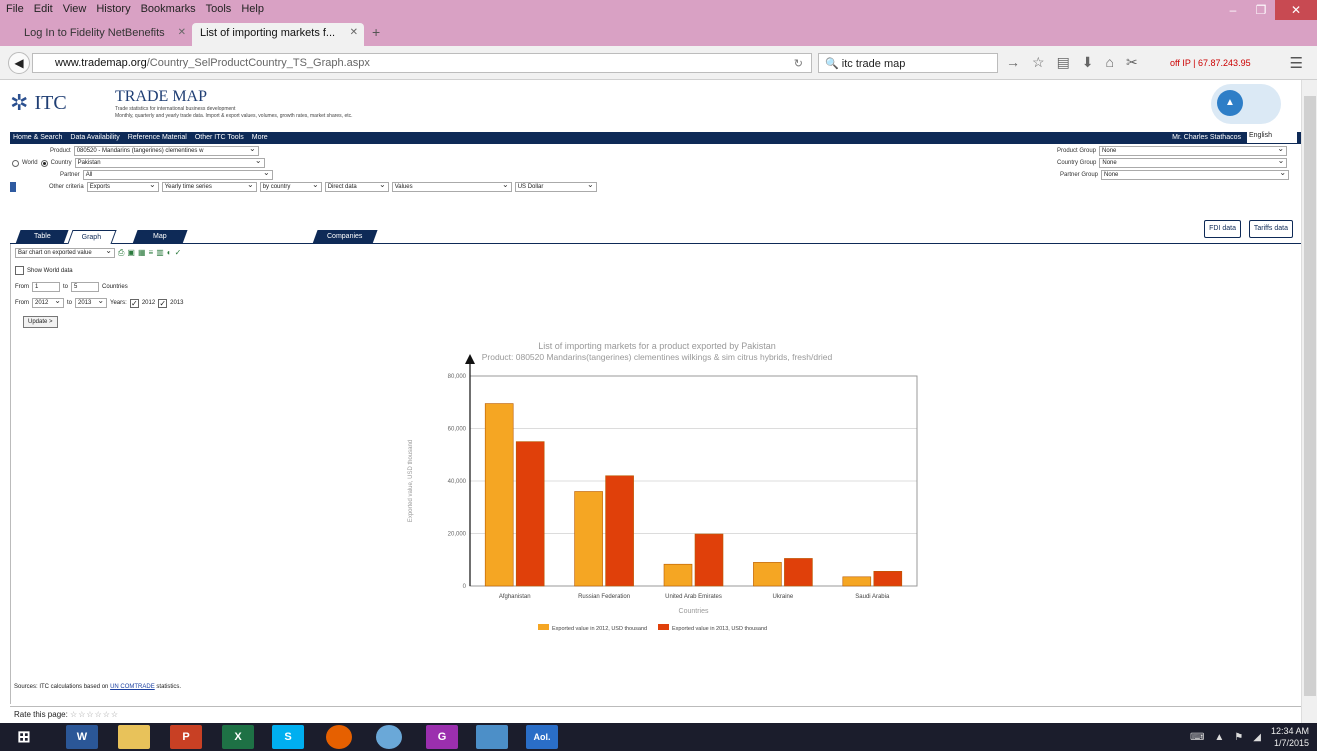 The width and height of the screenshot is (1317, 751). I want to click on rating-stars: ☆☆☆☆☆☆, so click(94, 714).